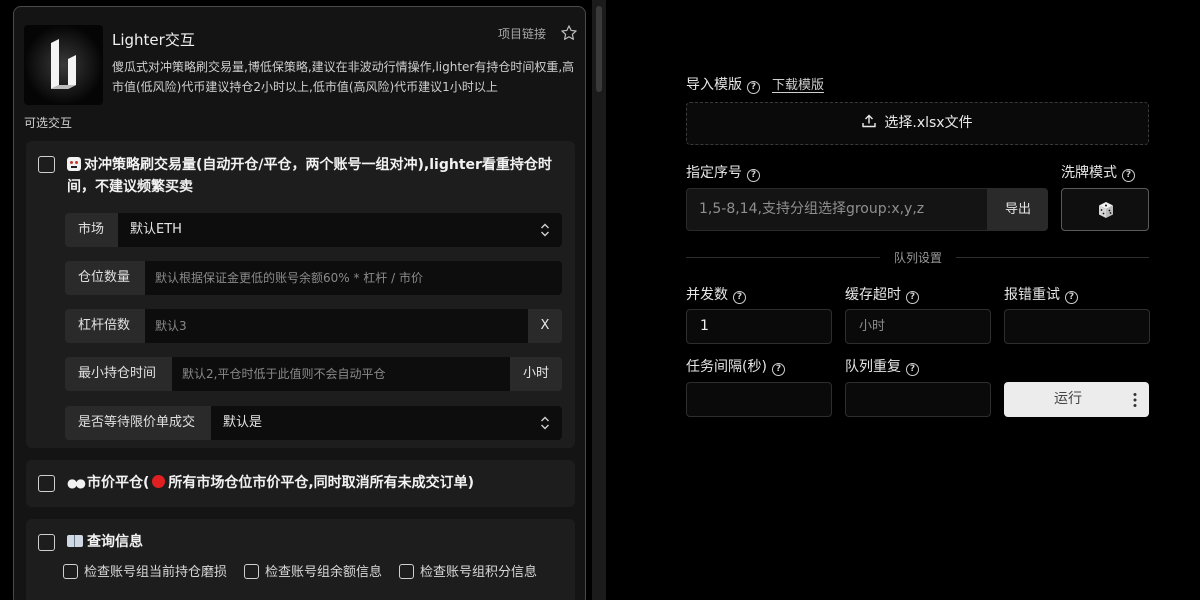  I want to click on robot-face-icon, so click(74, 164).